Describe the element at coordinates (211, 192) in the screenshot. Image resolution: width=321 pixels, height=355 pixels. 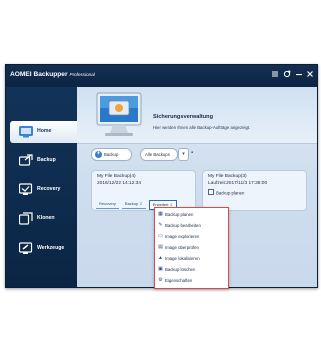
I see `checkbox-icon` at that location.